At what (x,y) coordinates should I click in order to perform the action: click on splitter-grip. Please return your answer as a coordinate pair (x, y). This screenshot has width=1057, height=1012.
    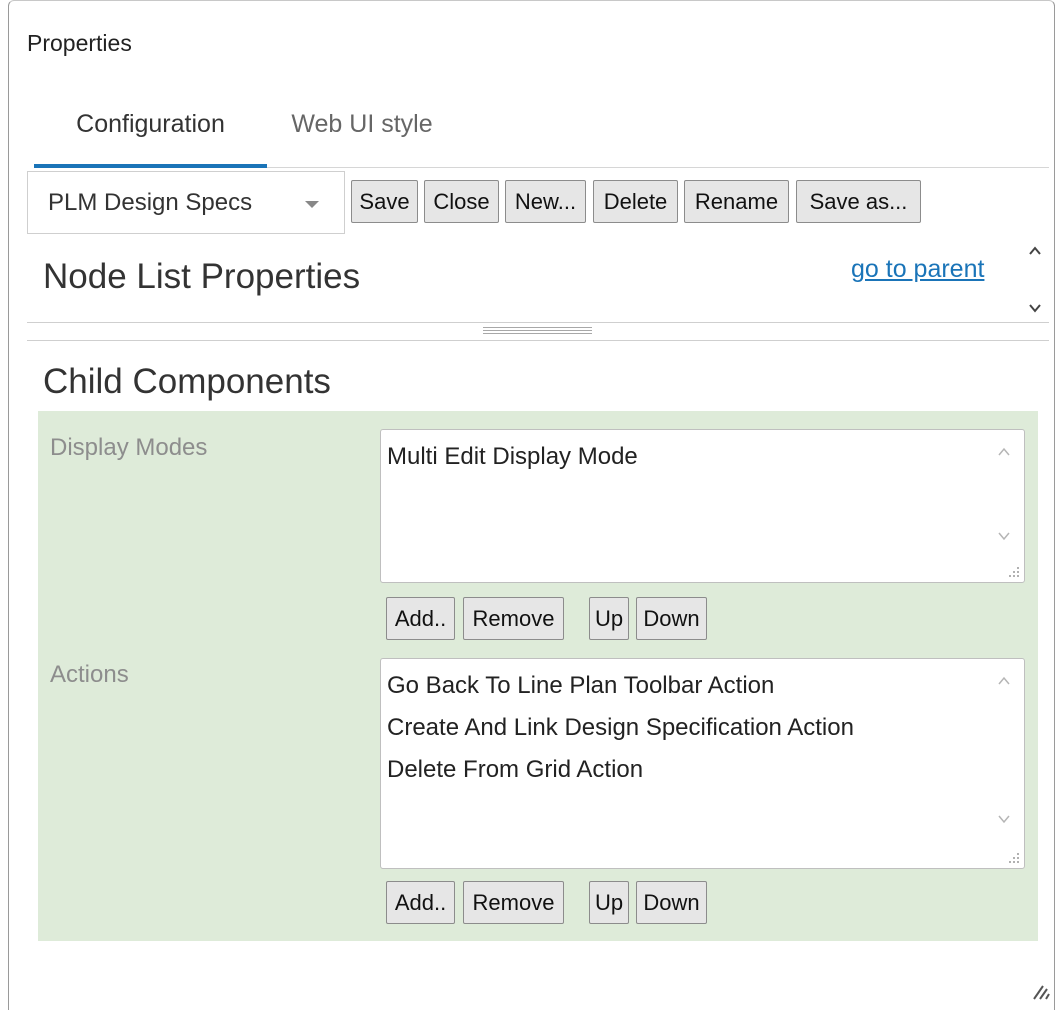
    Looking at the image, I should click on (537, 331).